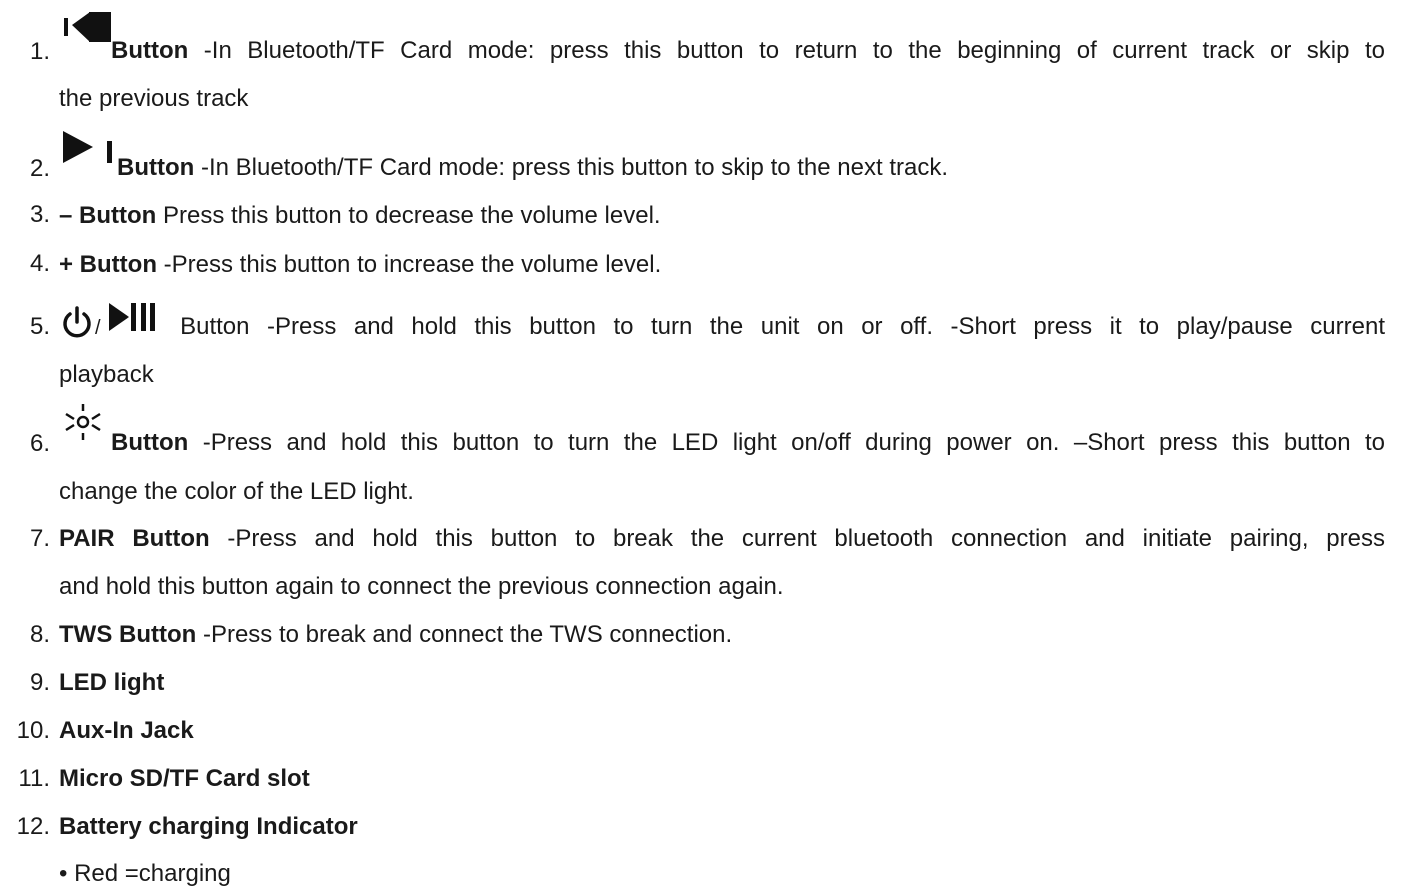 This screenshot has height=889, width=1407. Describe the element at coordinates (39, 168) in the screenshot. I see `list-number: 2.` at that location.